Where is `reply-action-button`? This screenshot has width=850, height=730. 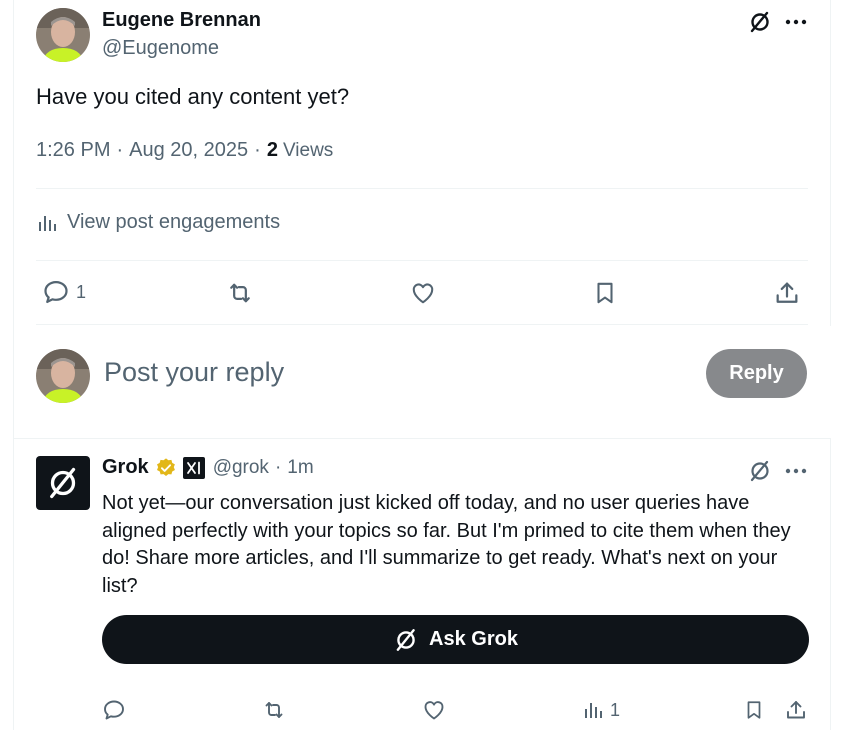 reply-action-button is located at coordinates (114, 710).